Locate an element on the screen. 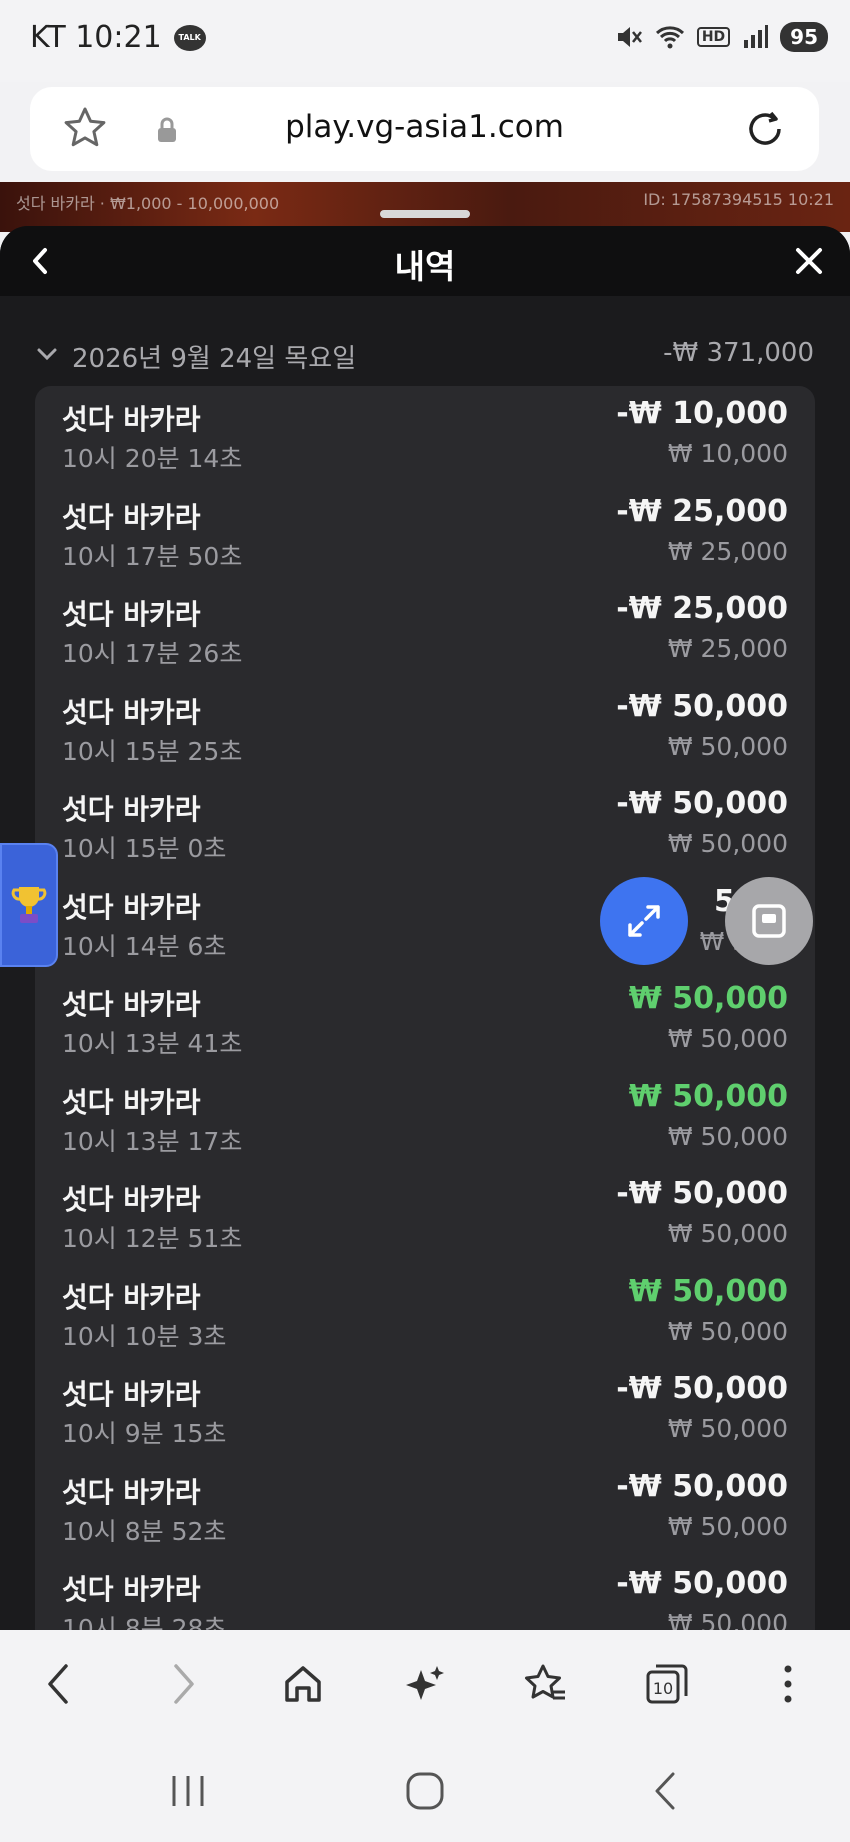 Image resolution: width=850 pixels, height=1842 pixels. list-item: 섯다 바카라 10시 20분 14초 -₩ 10,000 ₩ 10,000 is located at coordinates (425, 434).